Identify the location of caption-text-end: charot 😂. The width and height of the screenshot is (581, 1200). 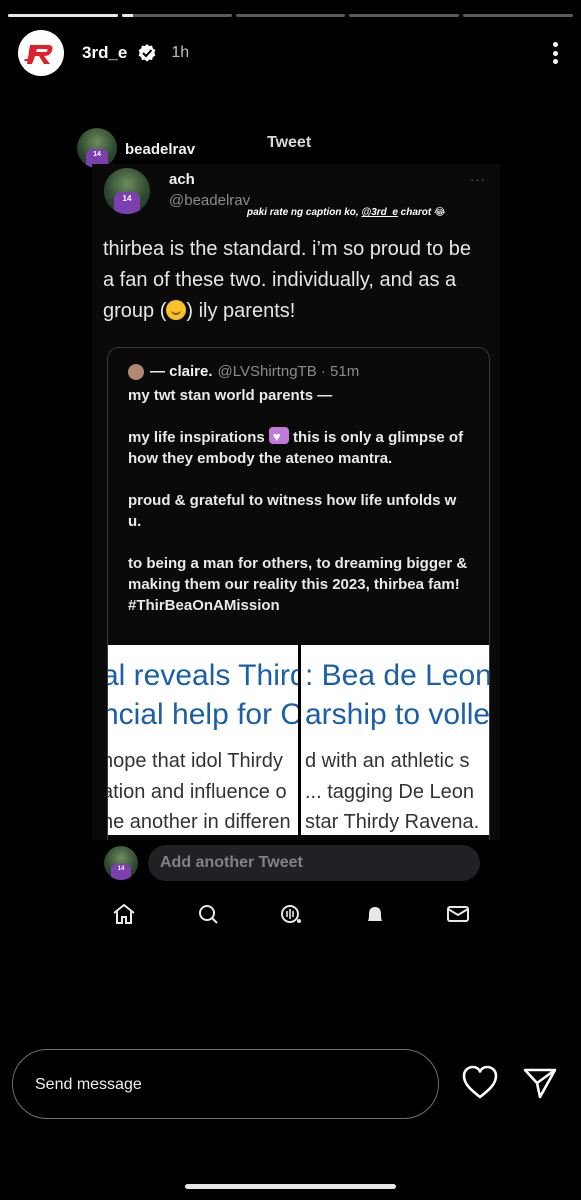
(421, 212).